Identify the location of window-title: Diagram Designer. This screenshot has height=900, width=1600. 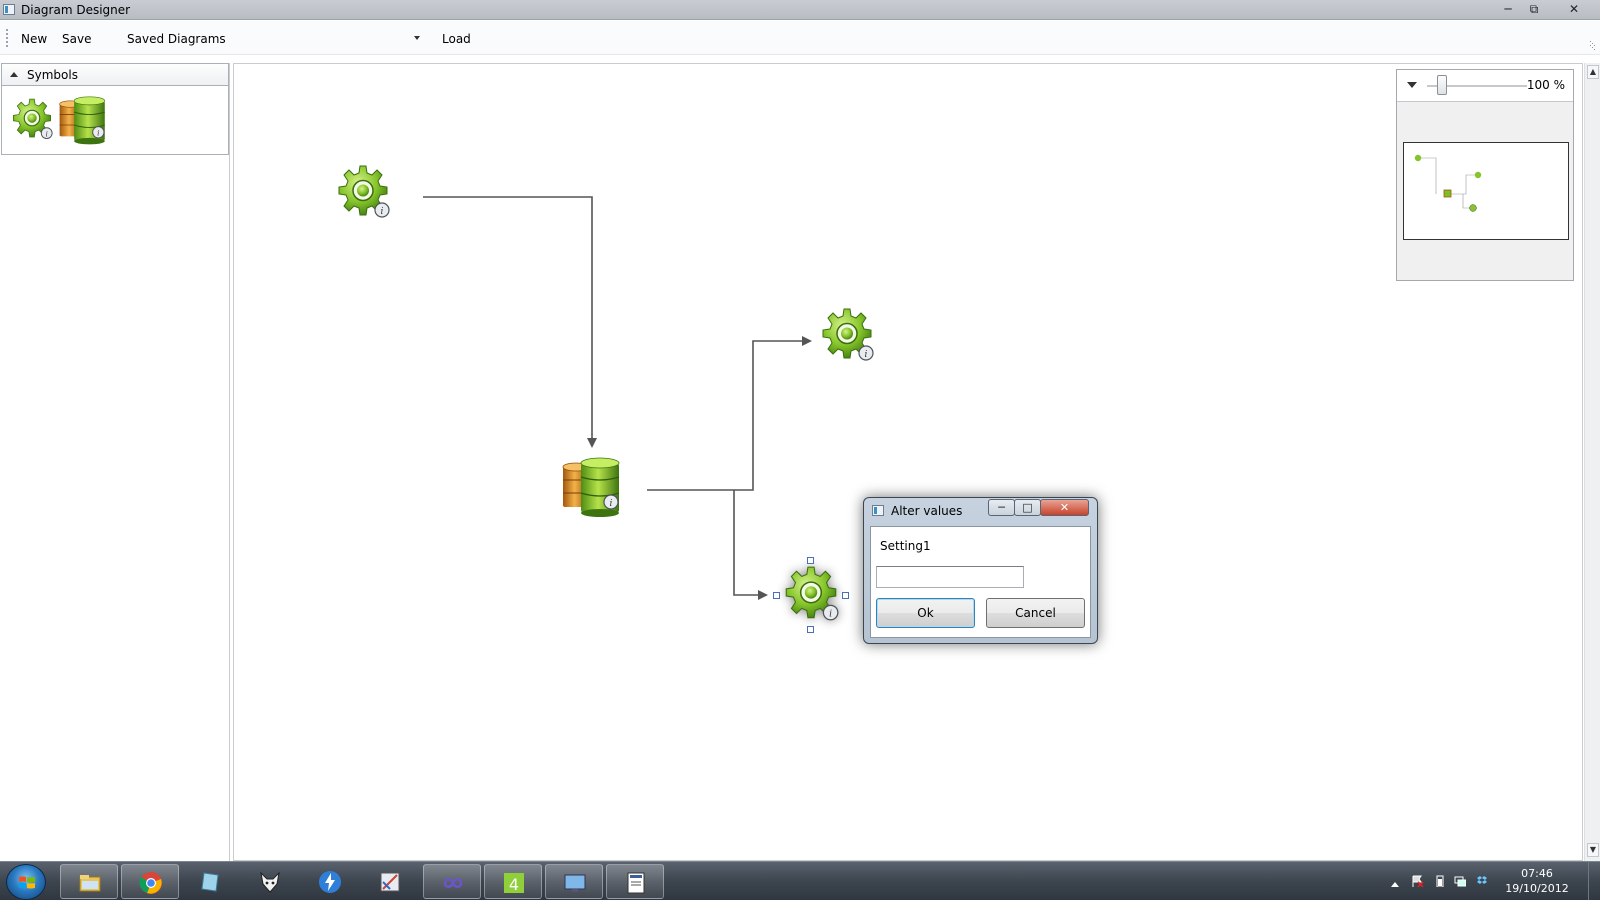
(76, 10).